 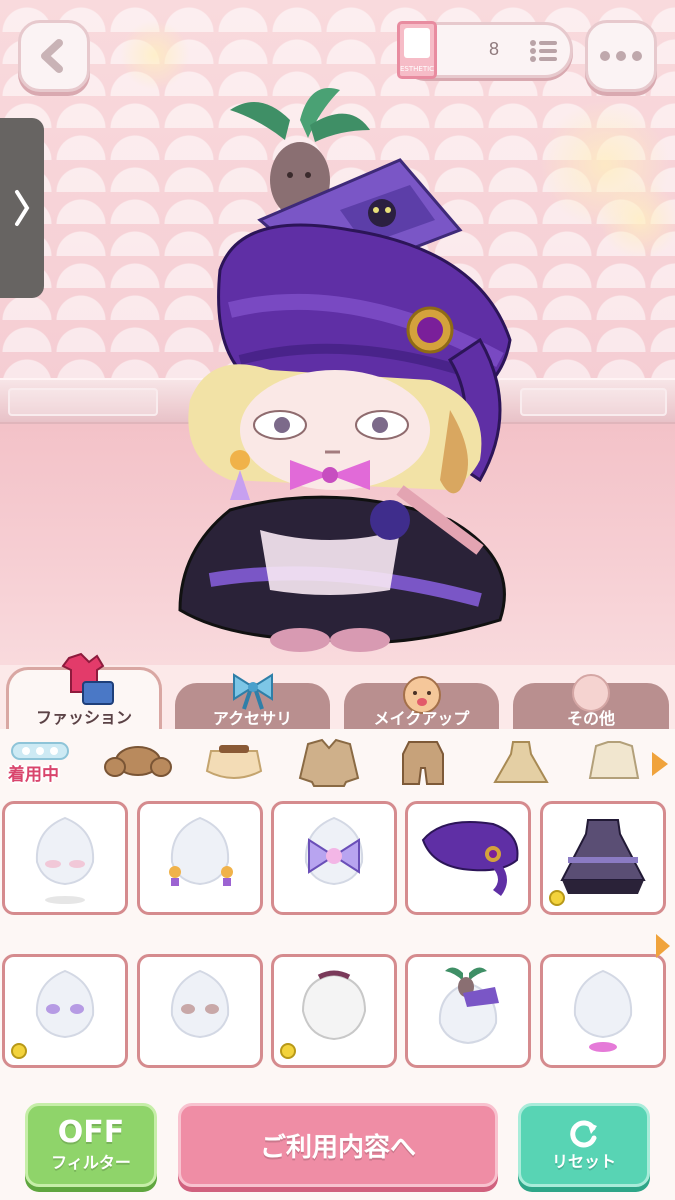 I want to click on blank-mannequin-icon, so click(x=65, y=860).